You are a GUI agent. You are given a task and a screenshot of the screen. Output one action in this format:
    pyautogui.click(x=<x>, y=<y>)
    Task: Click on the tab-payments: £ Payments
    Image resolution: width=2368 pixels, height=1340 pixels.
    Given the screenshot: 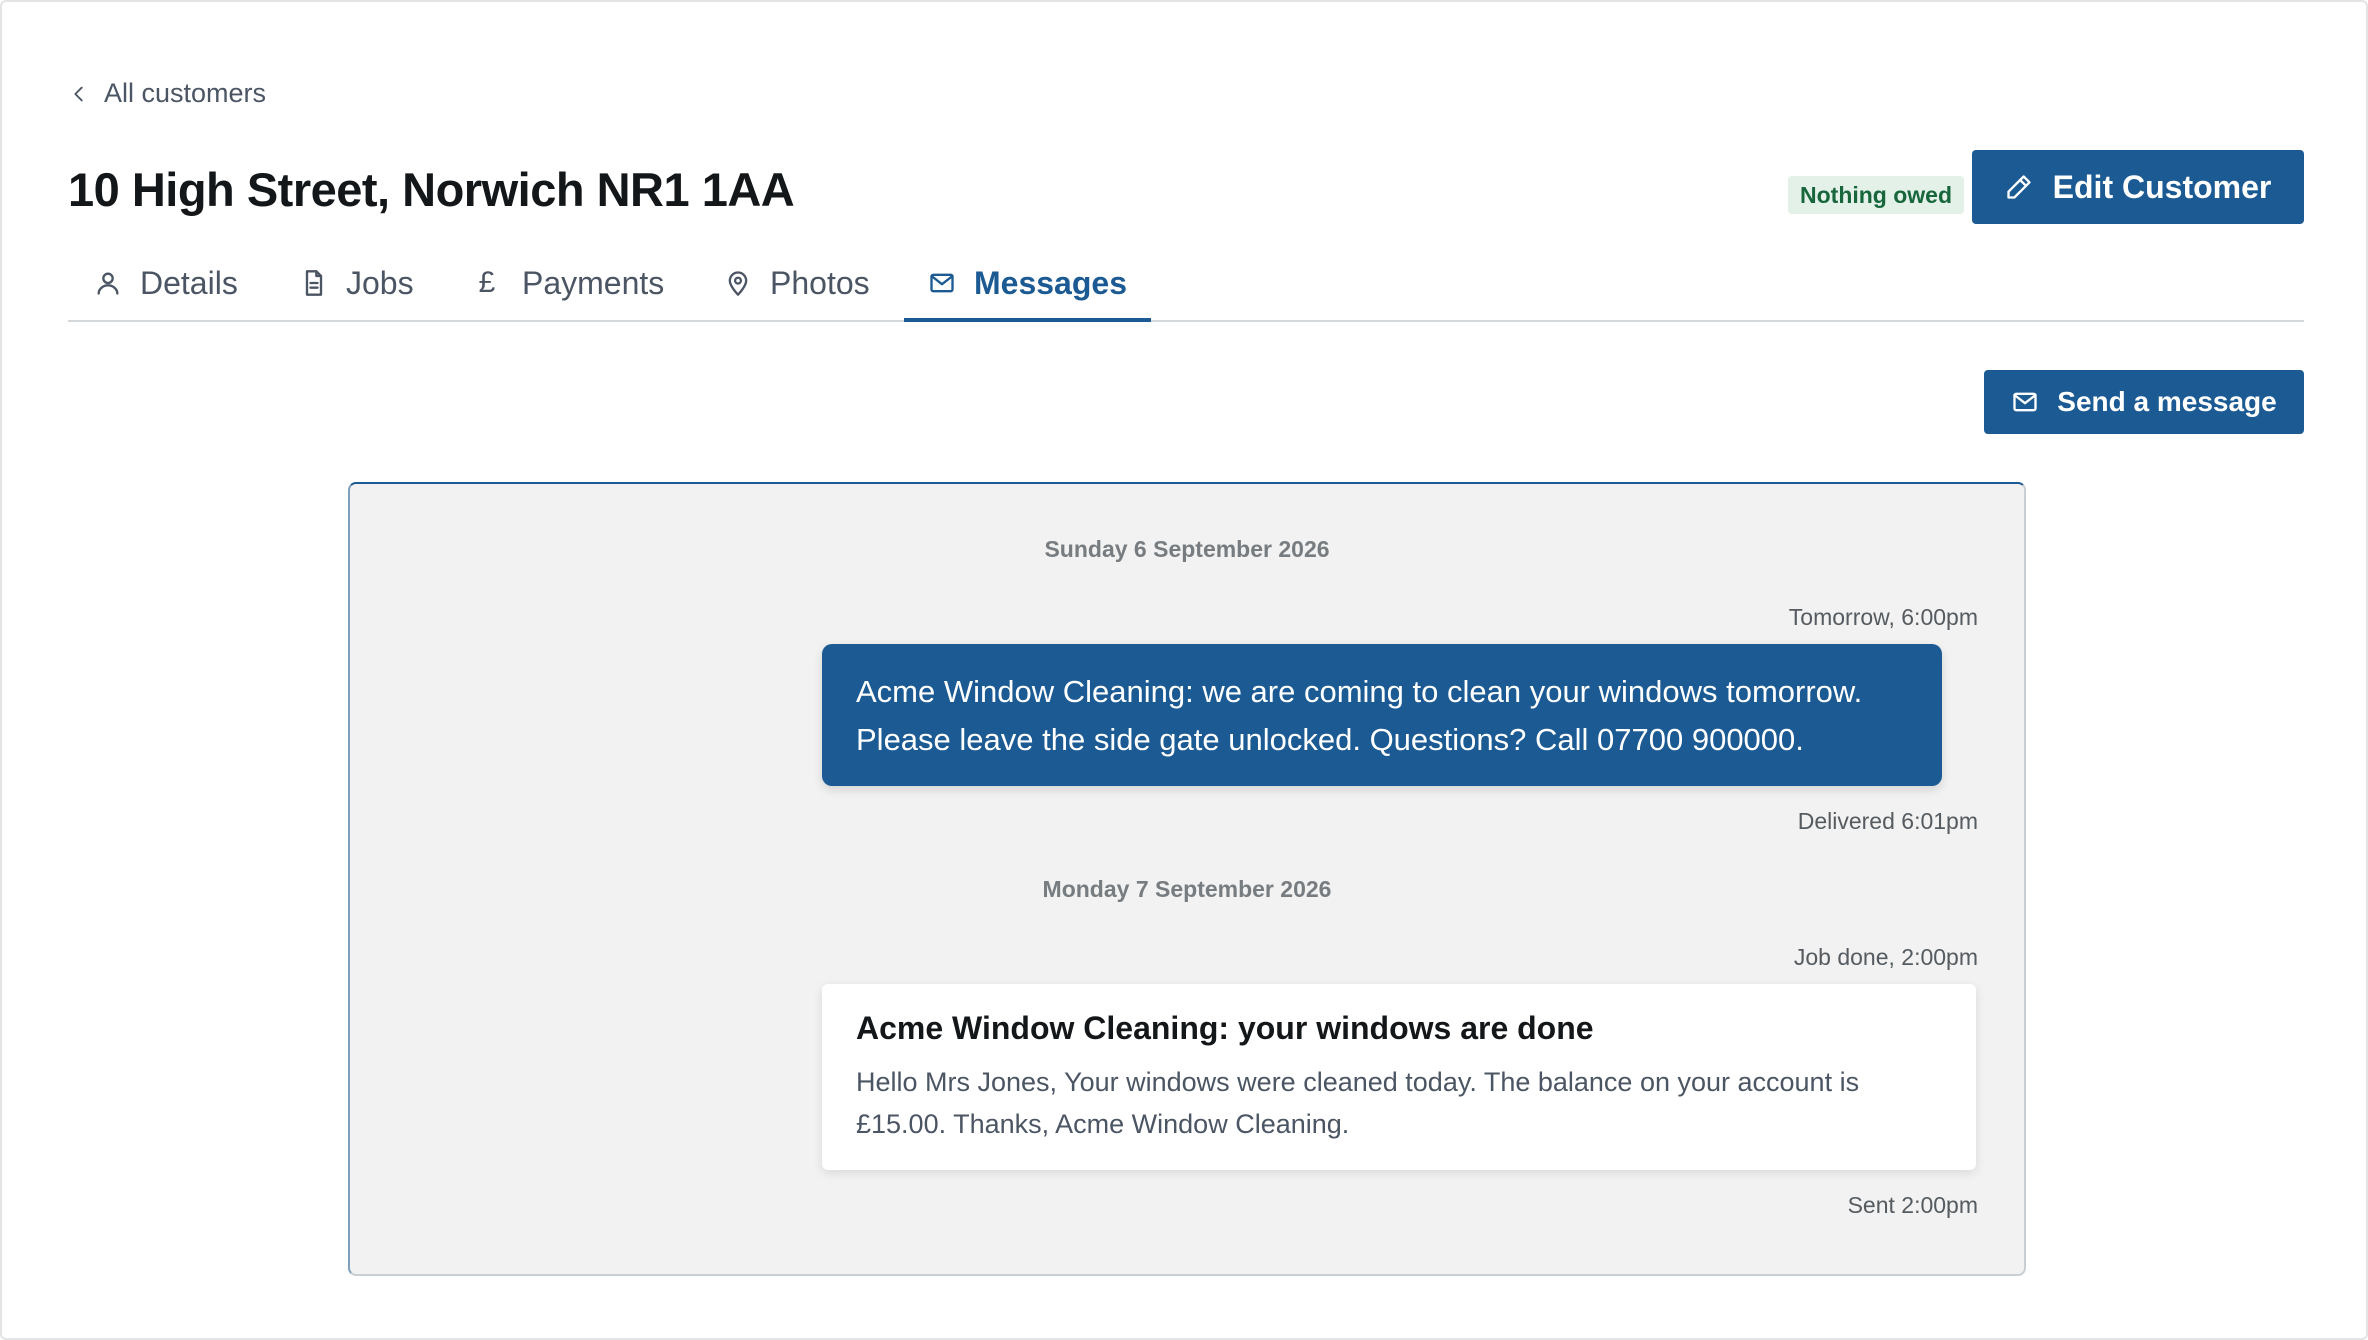 What is the action you would take?
    pyautogui.click(x=570, y=283)
    